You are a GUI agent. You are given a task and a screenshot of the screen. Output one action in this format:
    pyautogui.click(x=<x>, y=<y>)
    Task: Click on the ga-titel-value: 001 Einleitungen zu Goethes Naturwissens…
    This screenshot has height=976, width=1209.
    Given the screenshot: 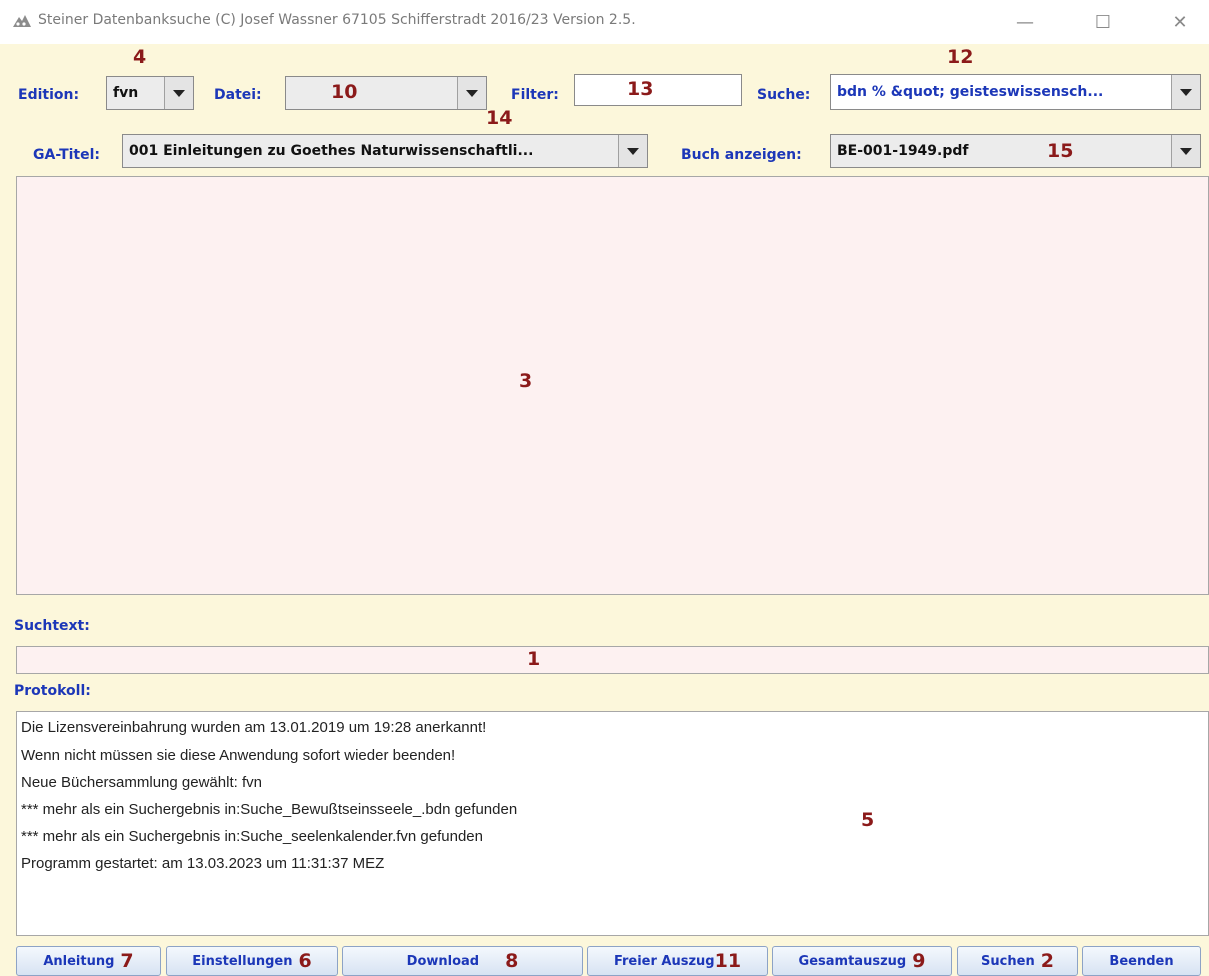 What is the action you would take?
    pyautogui.click(x=331, y=151)
    